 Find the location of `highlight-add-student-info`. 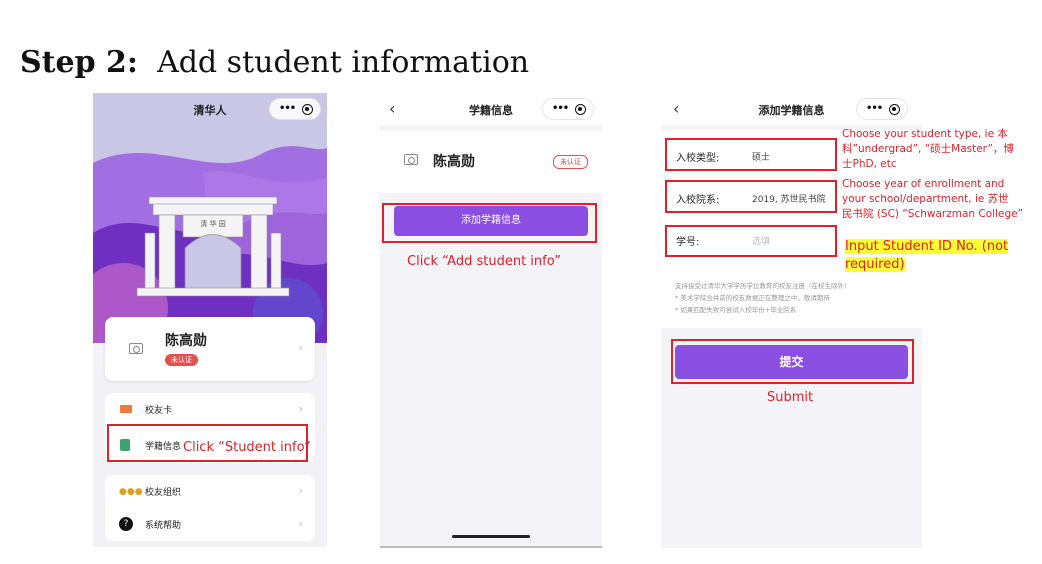

highlight-add-student-info is located at coordinates (489, 223).